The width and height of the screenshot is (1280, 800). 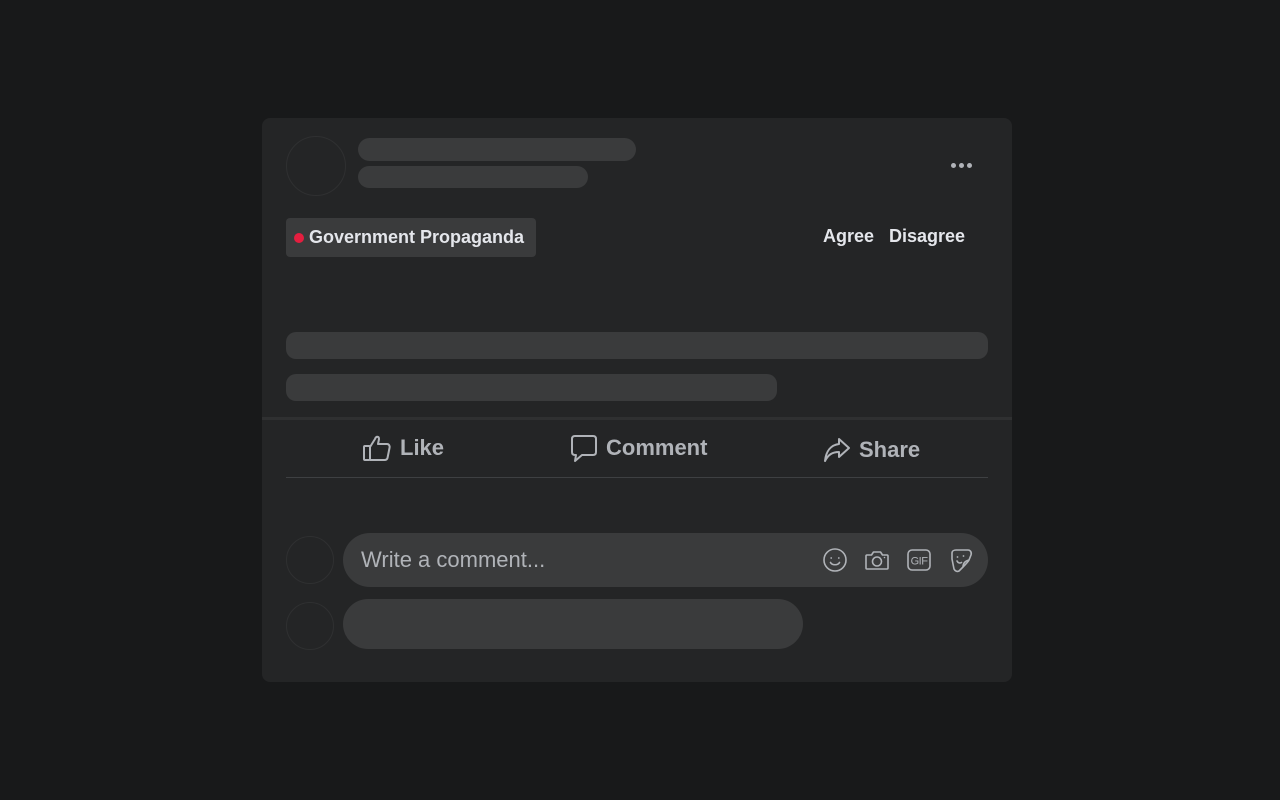 I want to click on svg-text: GIF, so click(x=920, y=562).